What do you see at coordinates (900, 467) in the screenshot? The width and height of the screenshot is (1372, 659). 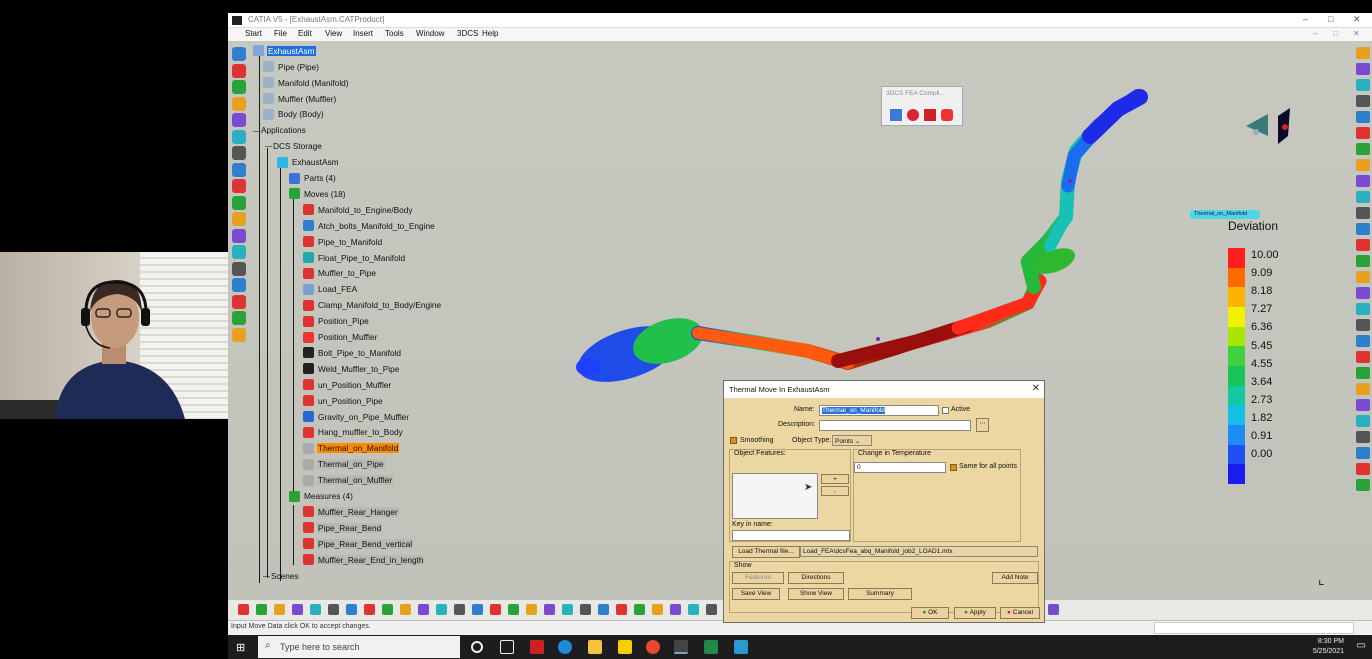 I see `temperature-field: 0` at bounding box center [900, 467].